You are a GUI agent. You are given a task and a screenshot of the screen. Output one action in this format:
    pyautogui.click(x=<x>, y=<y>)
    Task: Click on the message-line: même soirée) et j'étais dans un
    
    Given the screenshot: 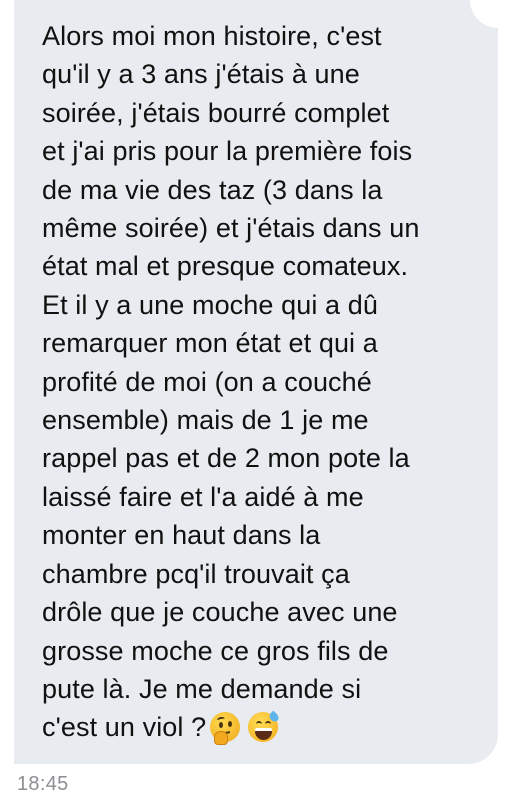 What is the action you would take?
    pyautogui.click(x=231, y=228)
    